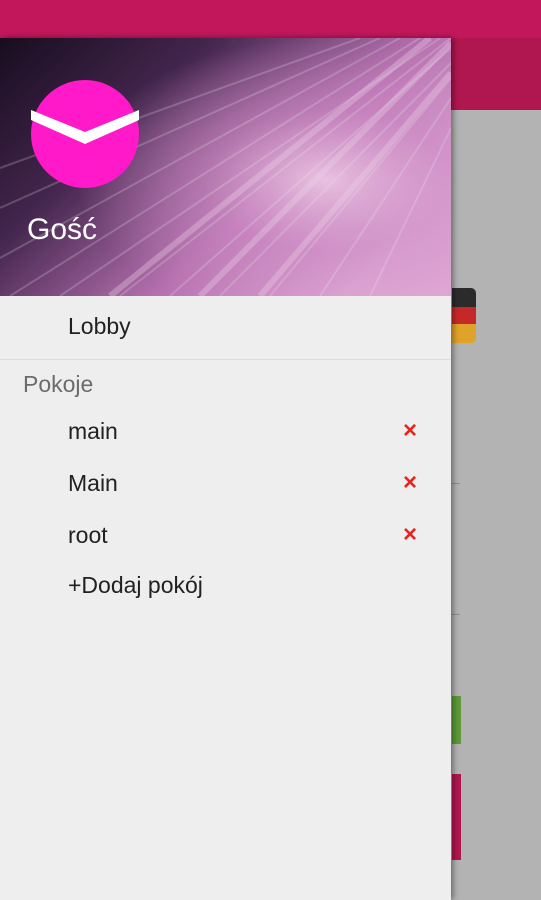 The width and height of the screenshot is (541, 900). Describe the element at coordinates (225, 434) in the screenshot. I see `room-item-main: main ×` at that location.